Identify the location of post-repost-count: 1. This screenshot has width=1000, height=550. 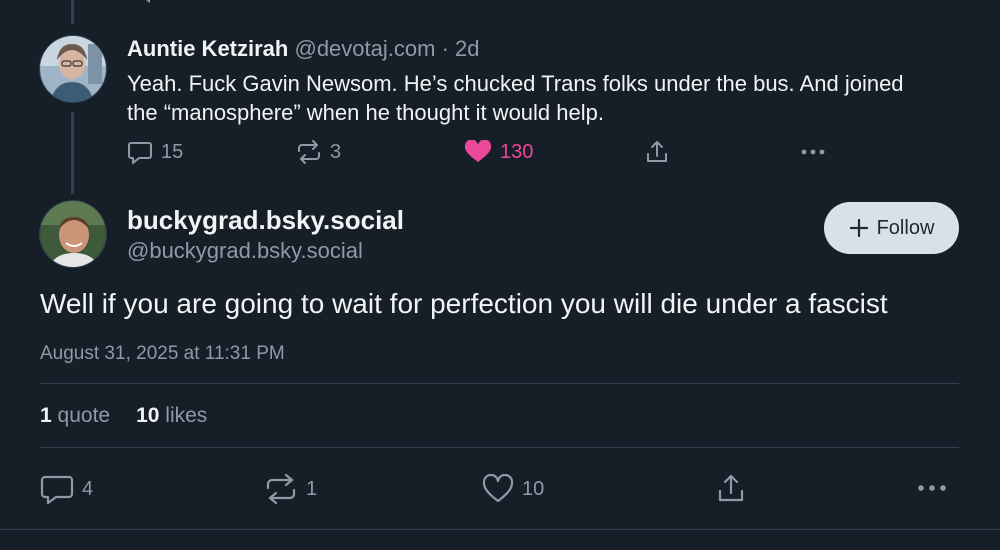
(312, 488).